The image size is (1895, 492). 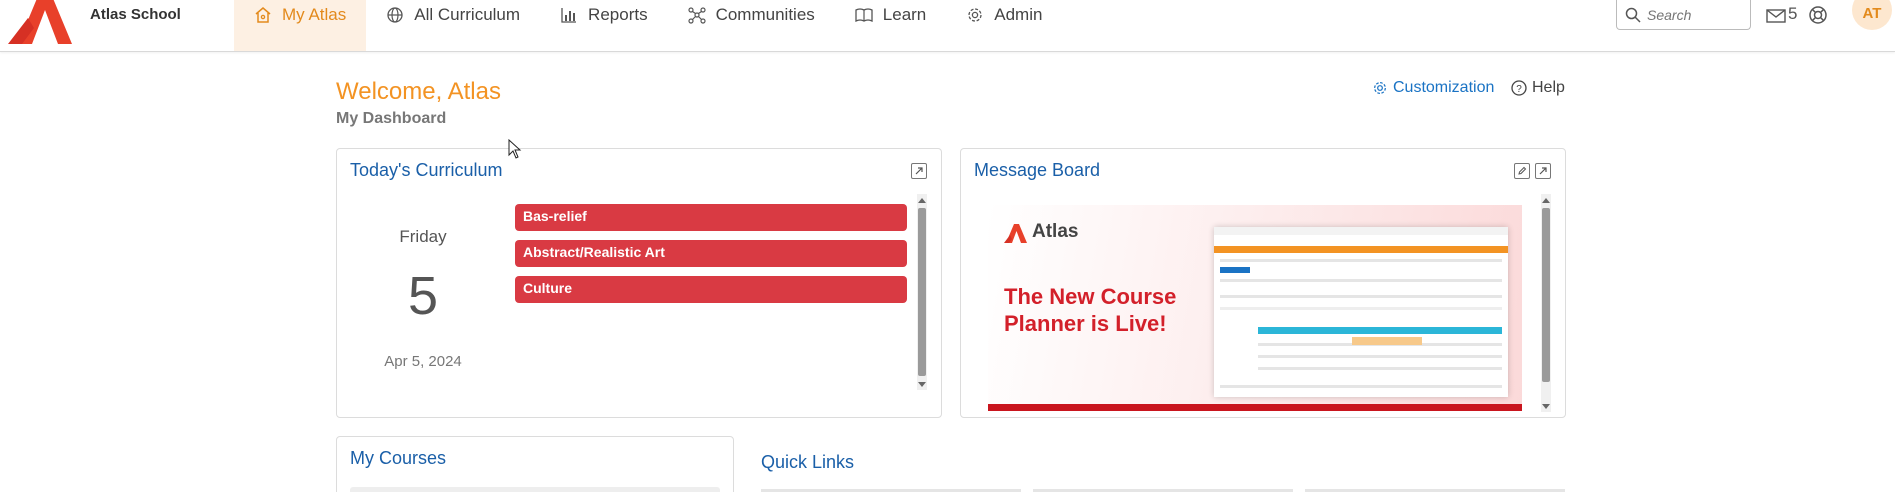 What do you see at coordinates (515, 149) in the screenshot?
I see `mouse-cursor-icon` at bounding box center [515, 149].